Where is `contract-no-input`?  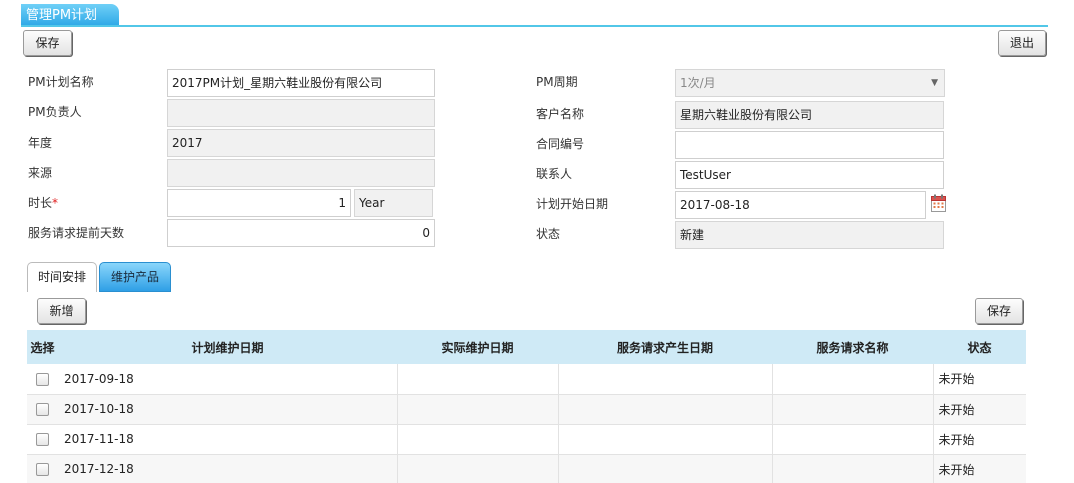 contract-no-input is located at coordinates (809, 145).